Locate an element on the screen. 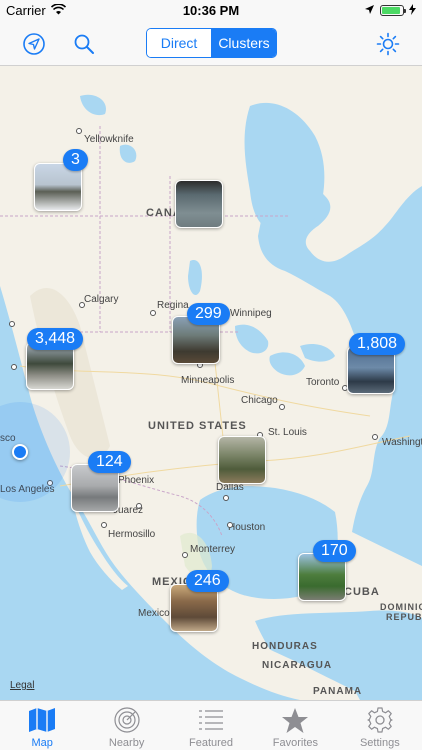 This screenshot has height=750, width=422. user-location-dot is located at coordinates (20, 452).